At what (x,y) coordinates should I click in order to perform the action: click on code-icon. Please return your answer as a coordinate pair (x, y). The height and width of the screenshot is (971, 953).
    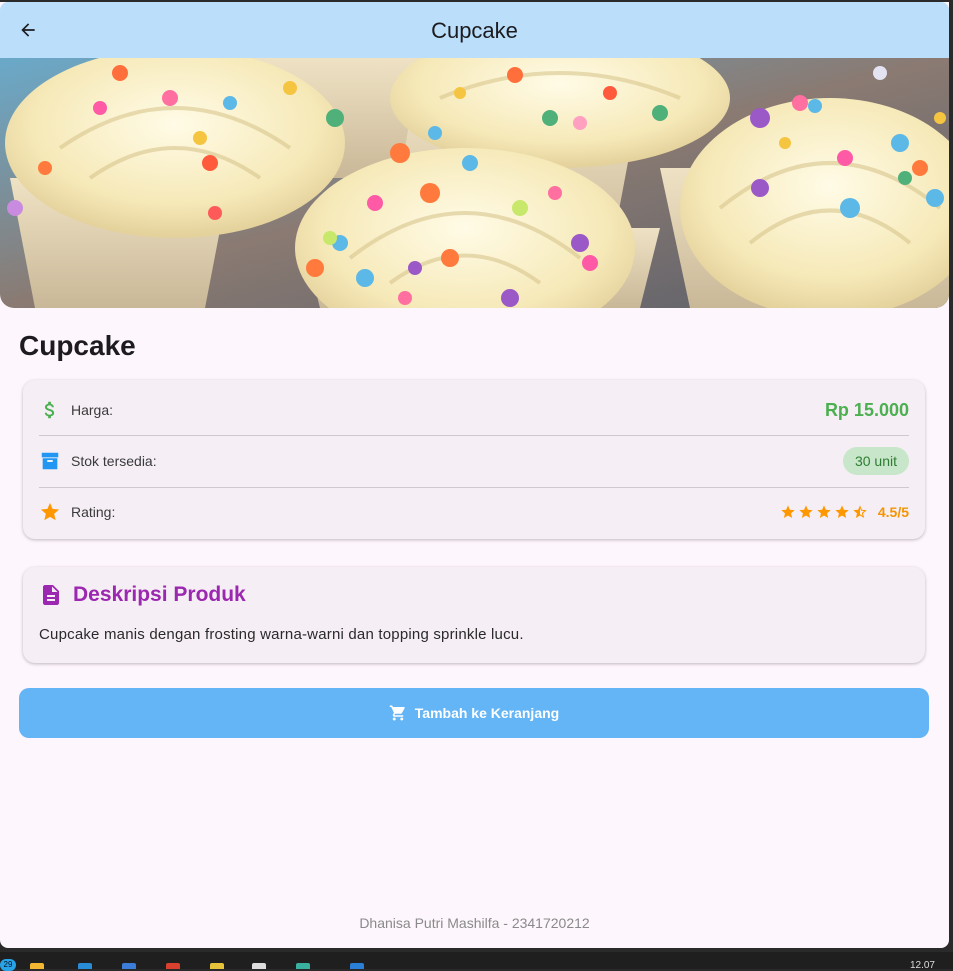
    Looking at the image, I should click on (303, 966).